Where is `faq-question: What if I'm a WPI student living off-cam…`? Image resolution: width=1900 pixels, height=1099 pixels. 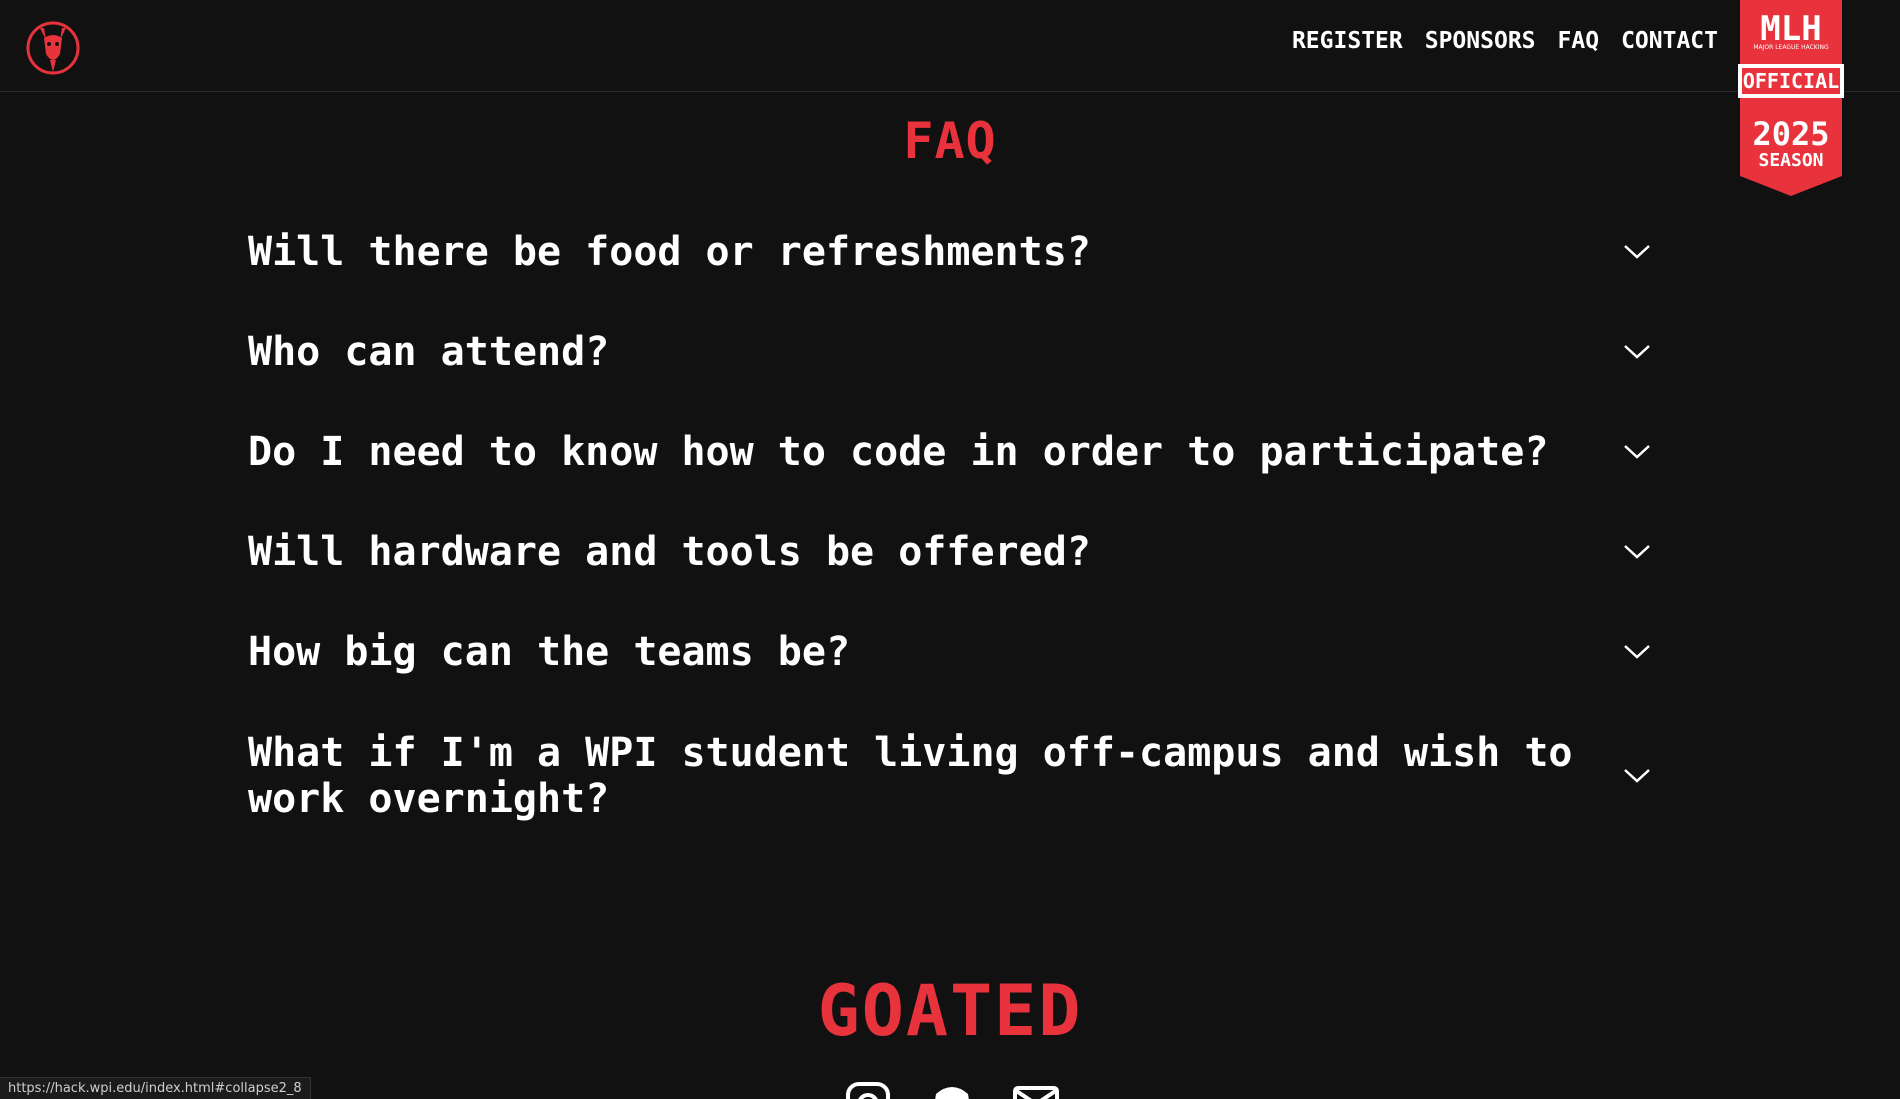 faq-question: What if I'm a WPI student living off-cam… is located at coordinates (910, 776).